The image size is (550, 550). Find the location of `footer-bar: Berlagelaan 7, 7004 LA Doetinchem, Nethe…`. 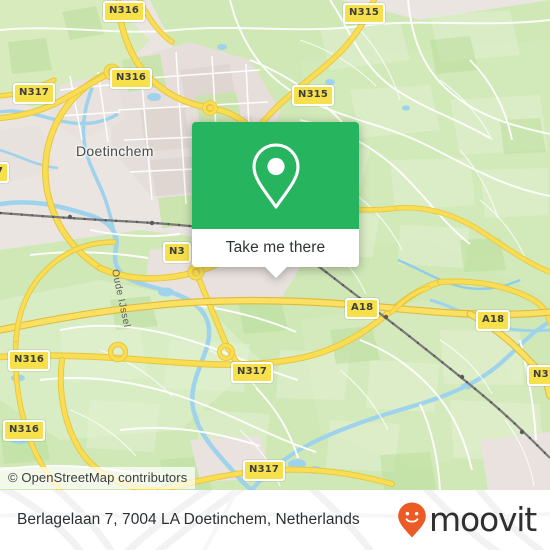

footer-bar: Berlagelaan 7, 7004 LA Doetinchem, Nethe… is located at coordinates (275, 520).